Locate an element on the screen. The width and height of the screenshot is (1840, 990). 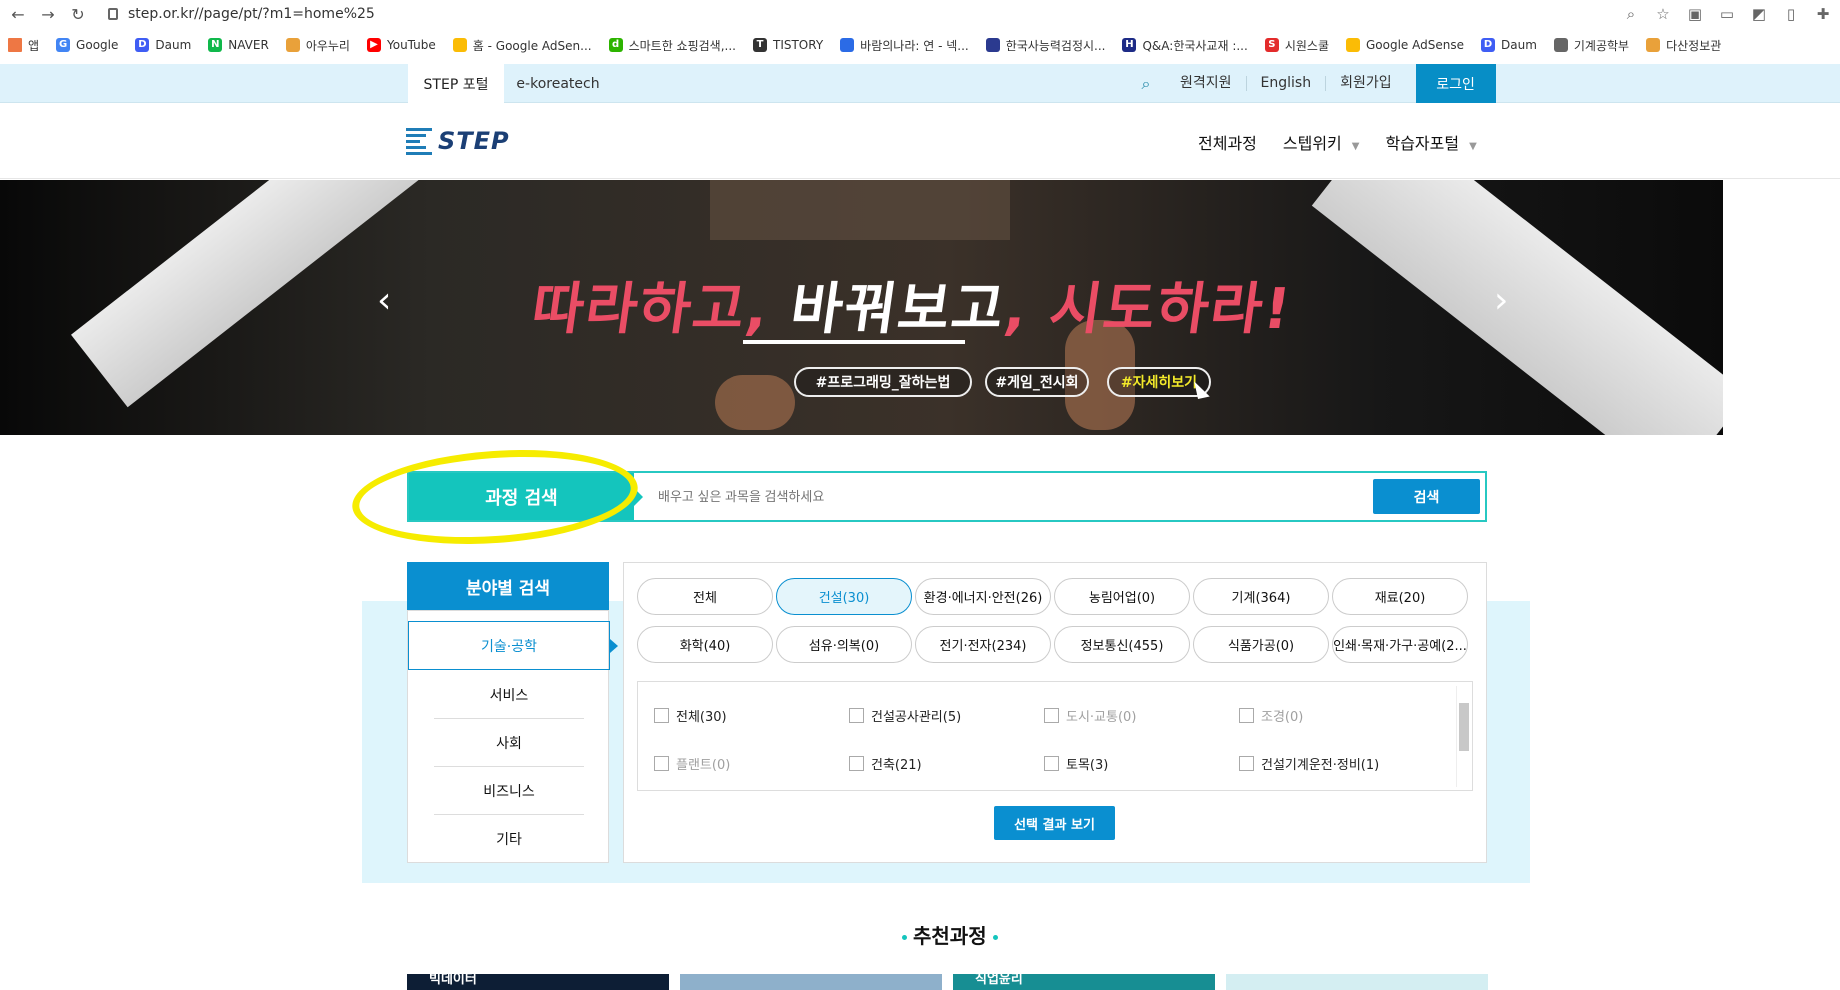
category-agriculture: 농림어업(0) is located at coordinates (1122, 596).